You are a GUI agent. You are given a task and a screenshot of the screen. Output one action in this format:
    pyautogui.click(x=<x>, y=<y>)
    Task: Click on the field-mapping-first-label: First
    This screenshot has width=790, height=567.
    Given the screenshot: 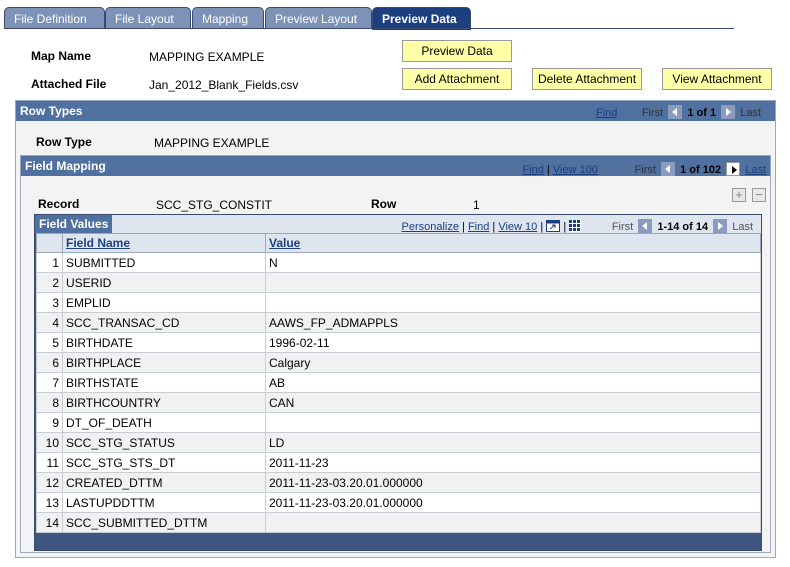 What is the action you would take?
    pyautogui.click(x=645, y=170)
    